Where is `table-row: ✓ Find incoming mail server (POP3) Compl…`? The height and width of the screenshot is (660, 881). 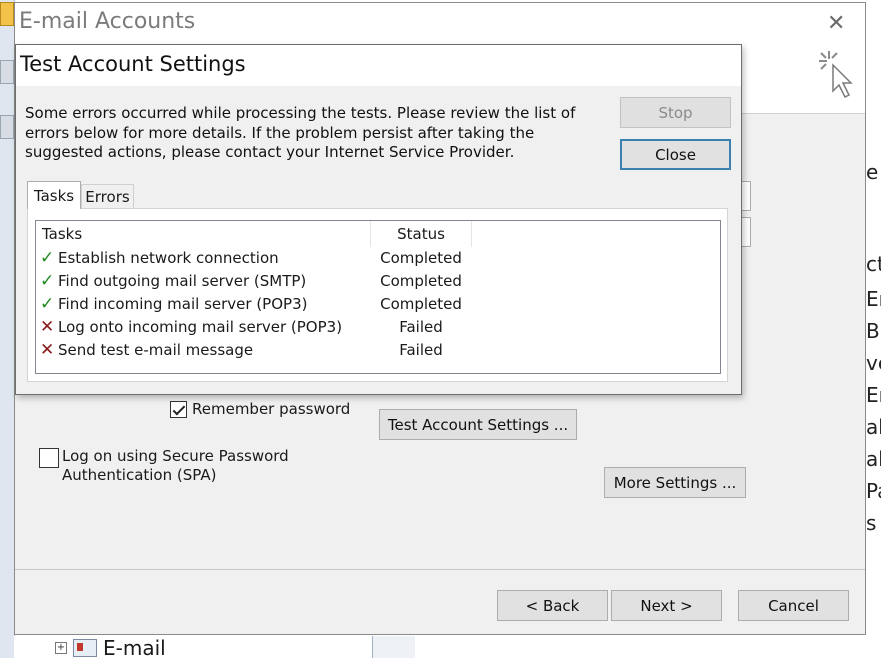 table-row: ✓ Find incoming mail server (POP3) Compl… is located at coordinates (378, 304).